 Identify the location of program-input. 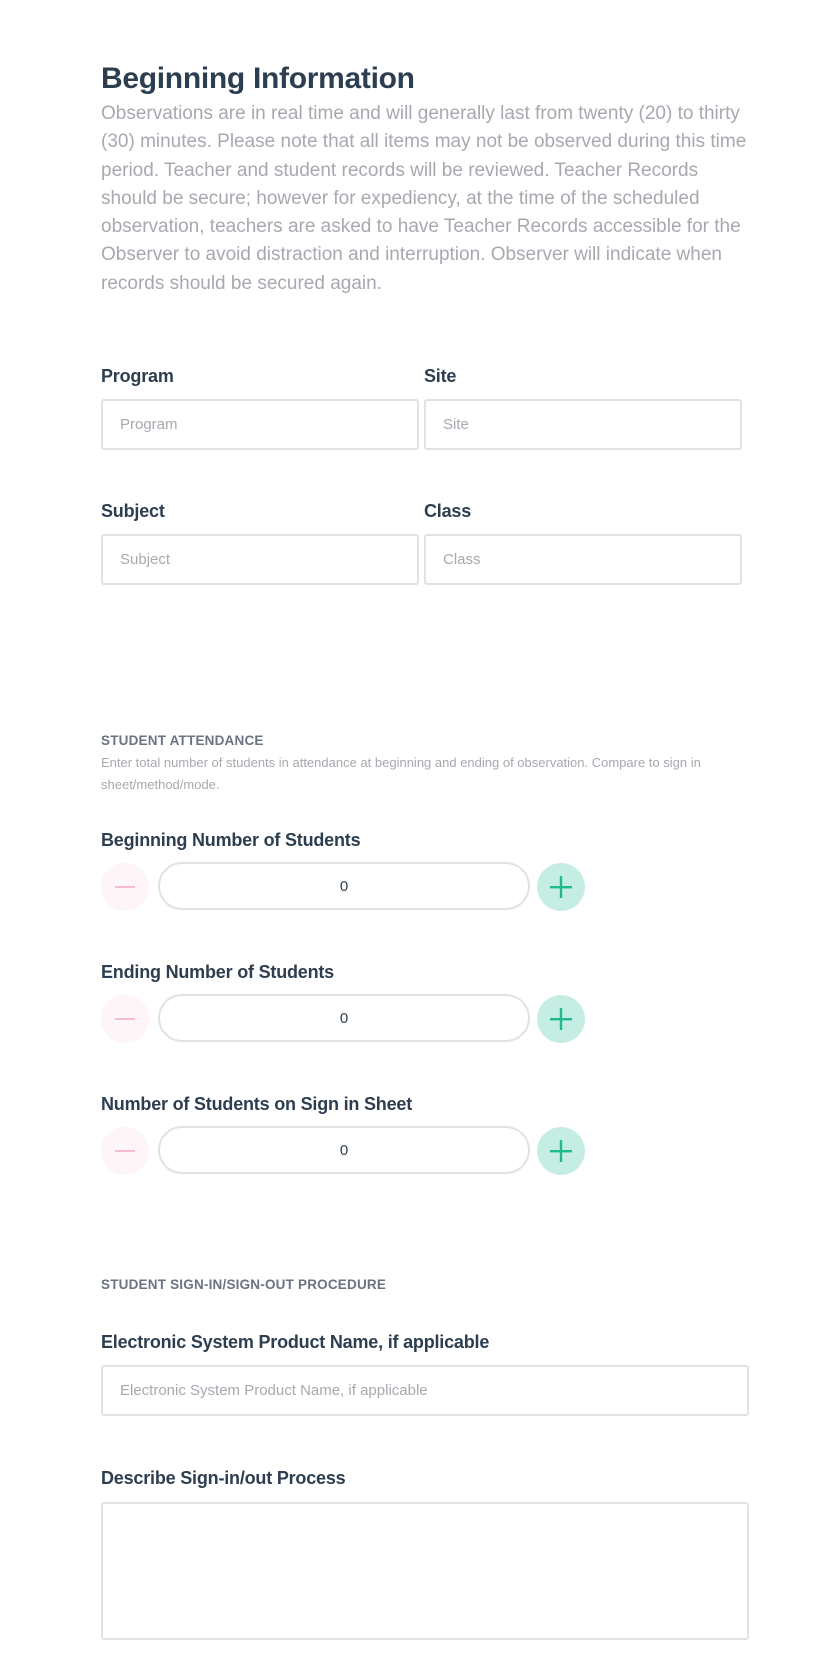
(260, 424).